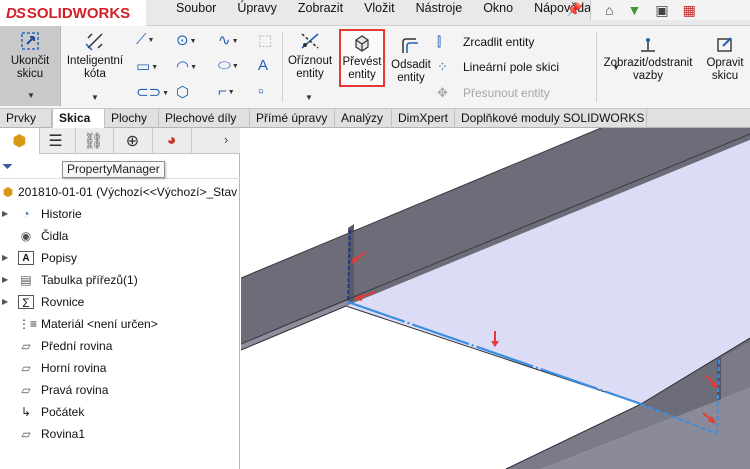 The width and height of the screenshot is (750, 469). Describe the element at coordinates (609, 10) in the screenshot. I see `home-icon: ⌂` at that location.